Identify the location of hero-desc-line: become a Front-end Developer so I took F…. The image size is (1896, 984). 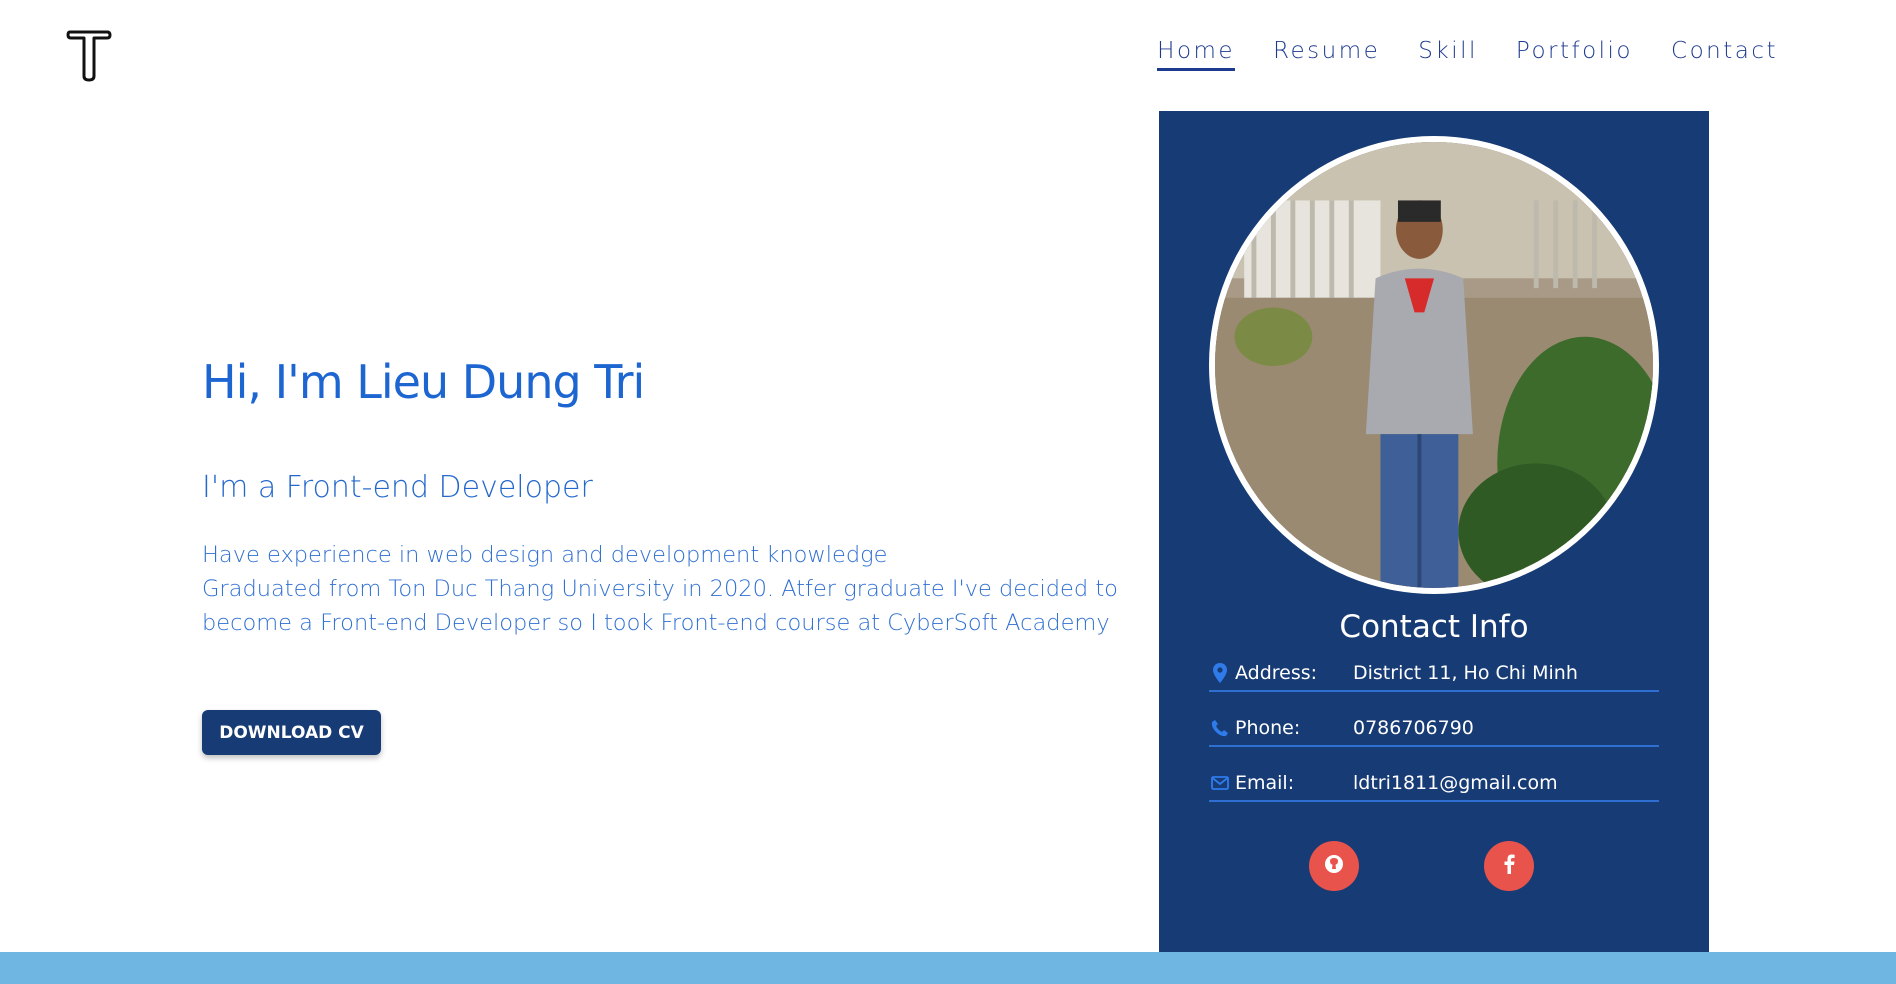
(656, 623).